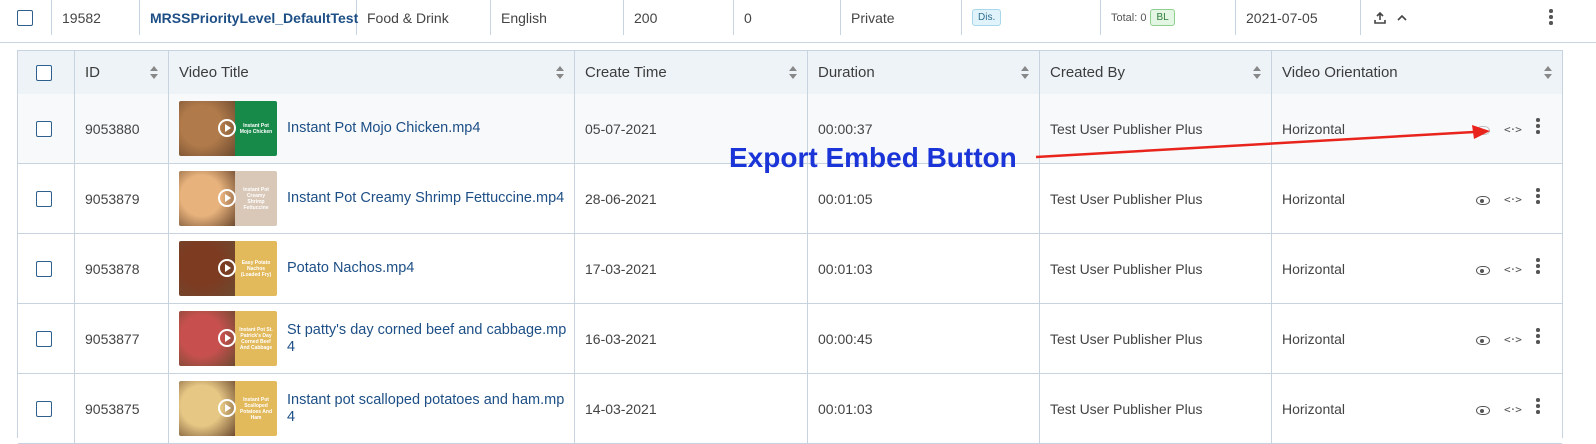  I want to click on row-duration: 00:00:45, so click(924, 338).